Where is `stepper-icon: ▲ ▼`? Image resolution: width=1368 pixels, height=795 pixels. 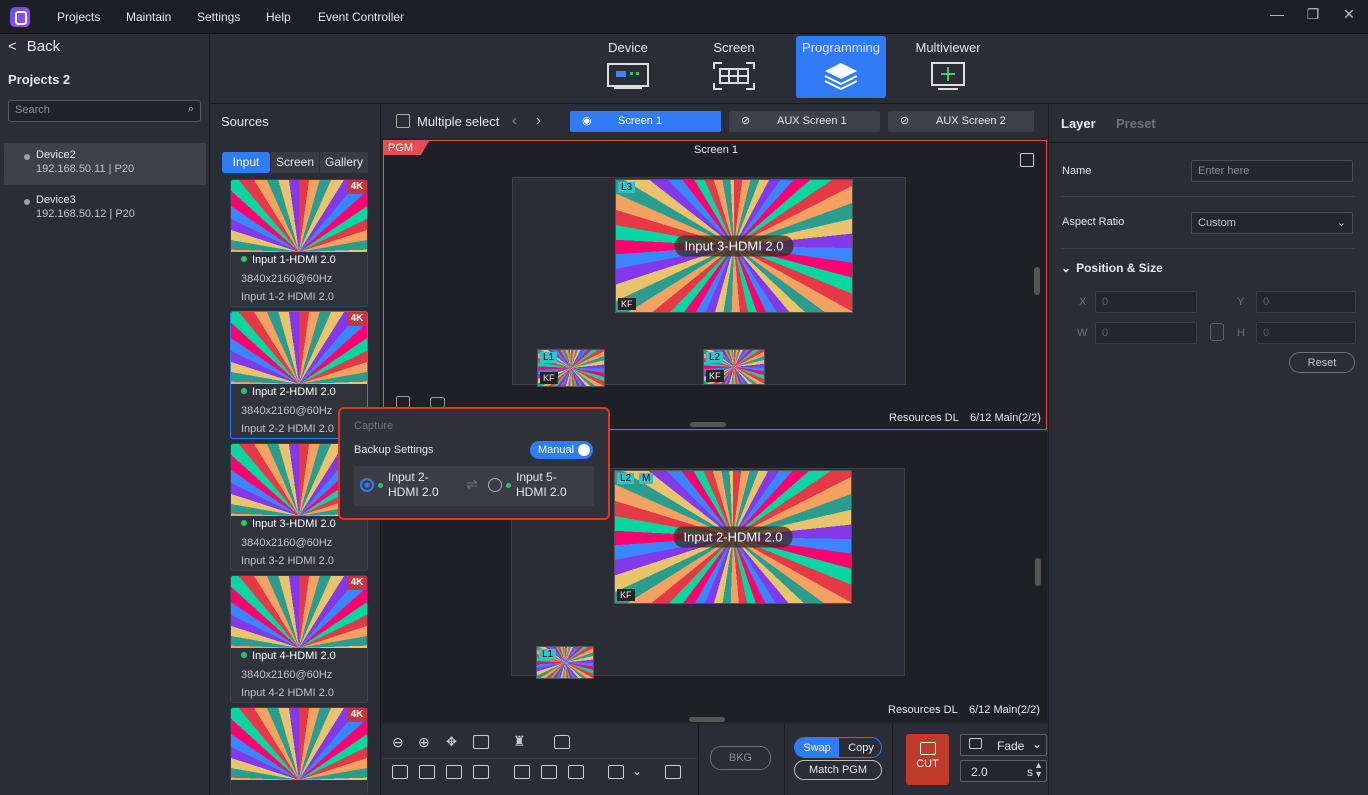
stepper-icon: ▲ ▼ is located at coordinates (1038, 770).